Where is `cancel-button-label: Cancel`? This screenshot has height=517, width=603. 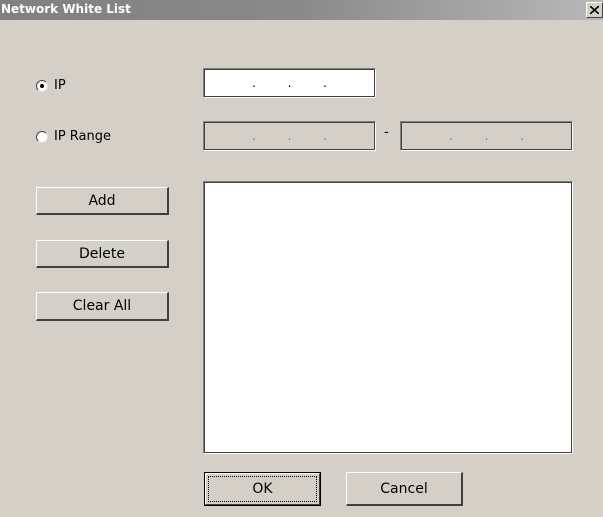 cancel-button-label: Cancel is located at coordinates (404, 488).